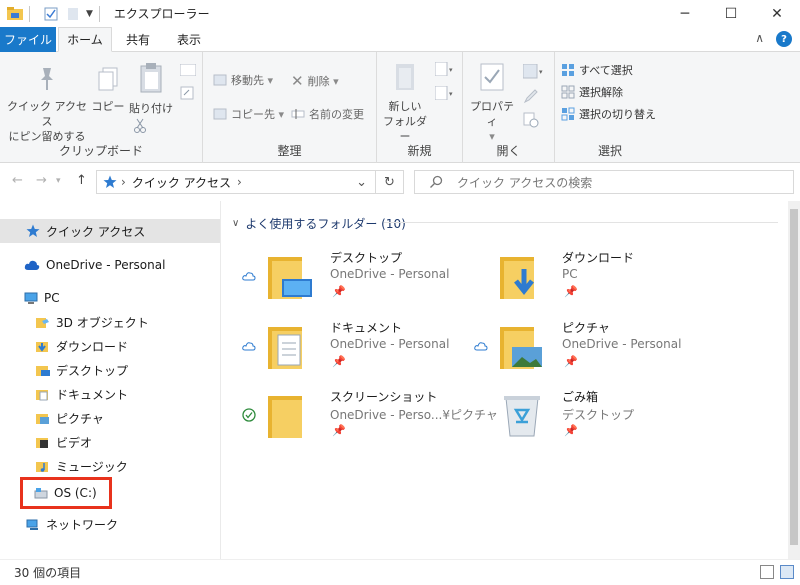 The width and height of the screenshot is (800, 585). I want to click on move-to-button: 移動先 ▾, so click(243, 80).